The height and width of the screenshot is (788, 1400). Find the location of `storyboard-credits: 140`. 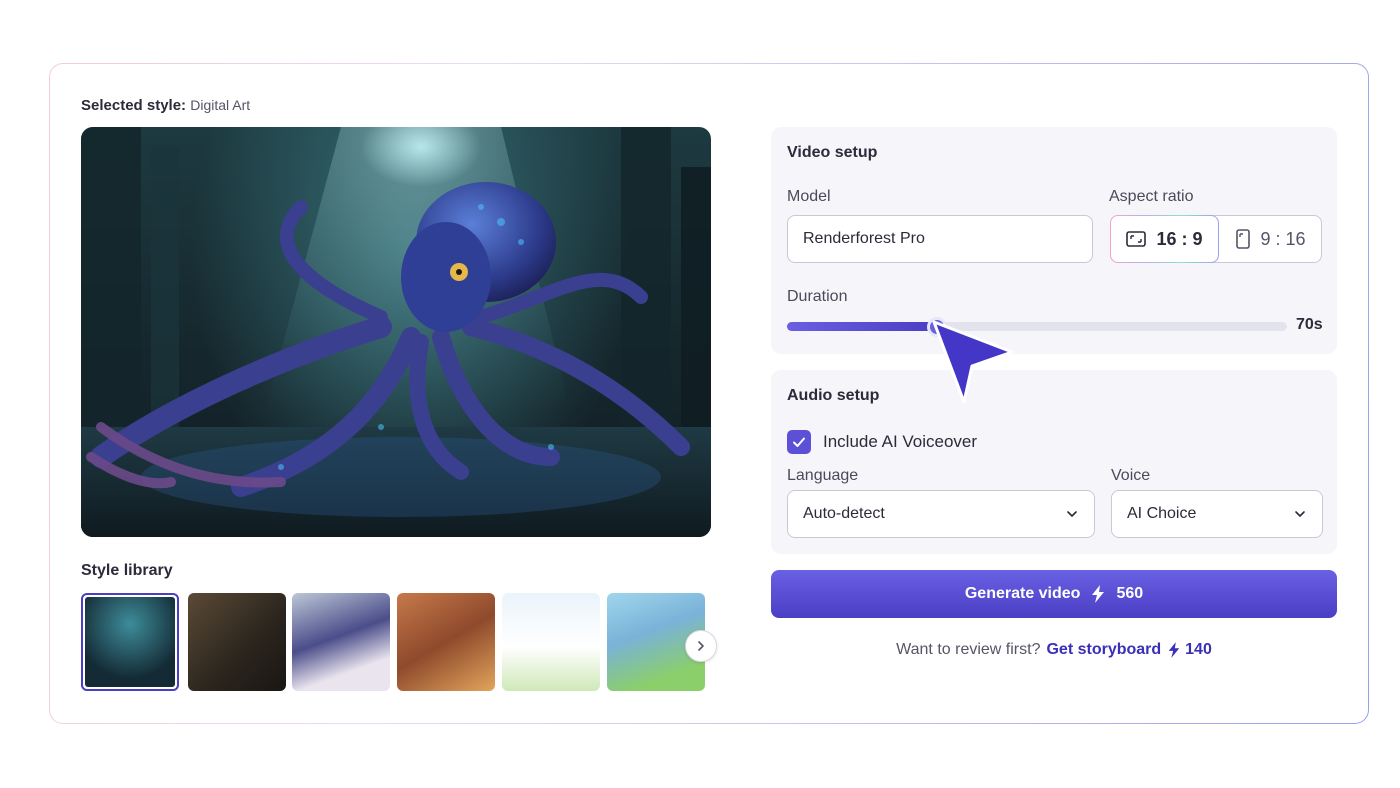

storyboard-credits: 140 is located at coordinates (1189, 650).